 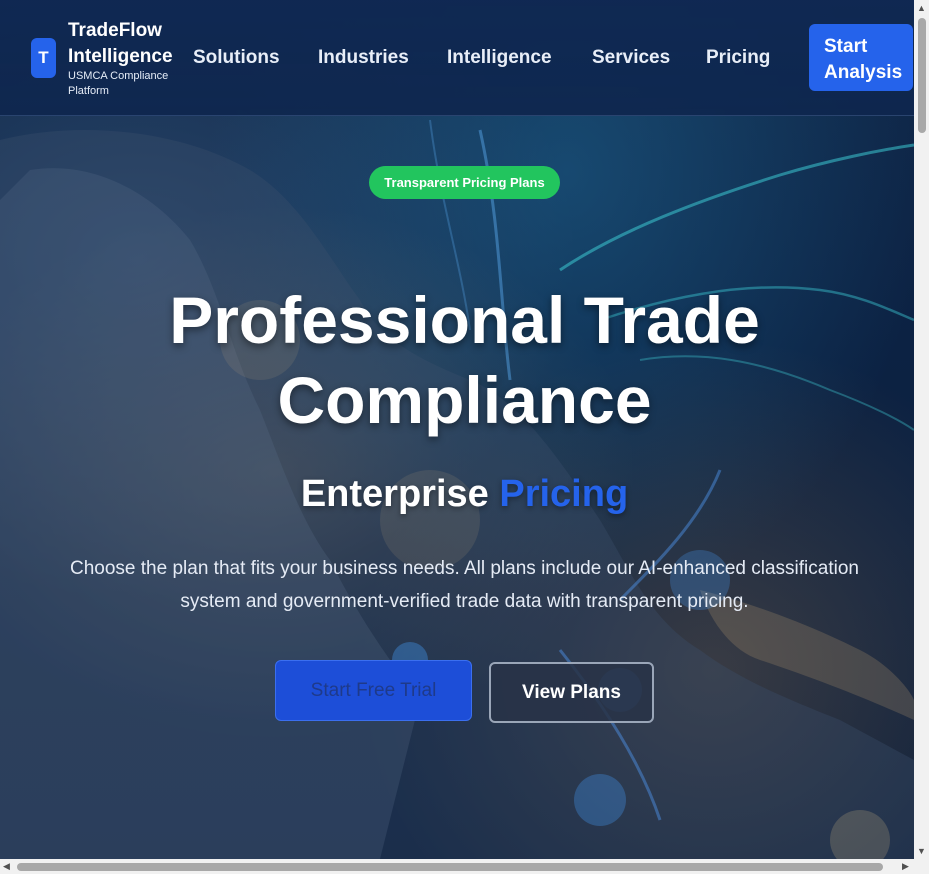 I want to click on subhead-accent-text: Pricing, so click(x=564, y=494).